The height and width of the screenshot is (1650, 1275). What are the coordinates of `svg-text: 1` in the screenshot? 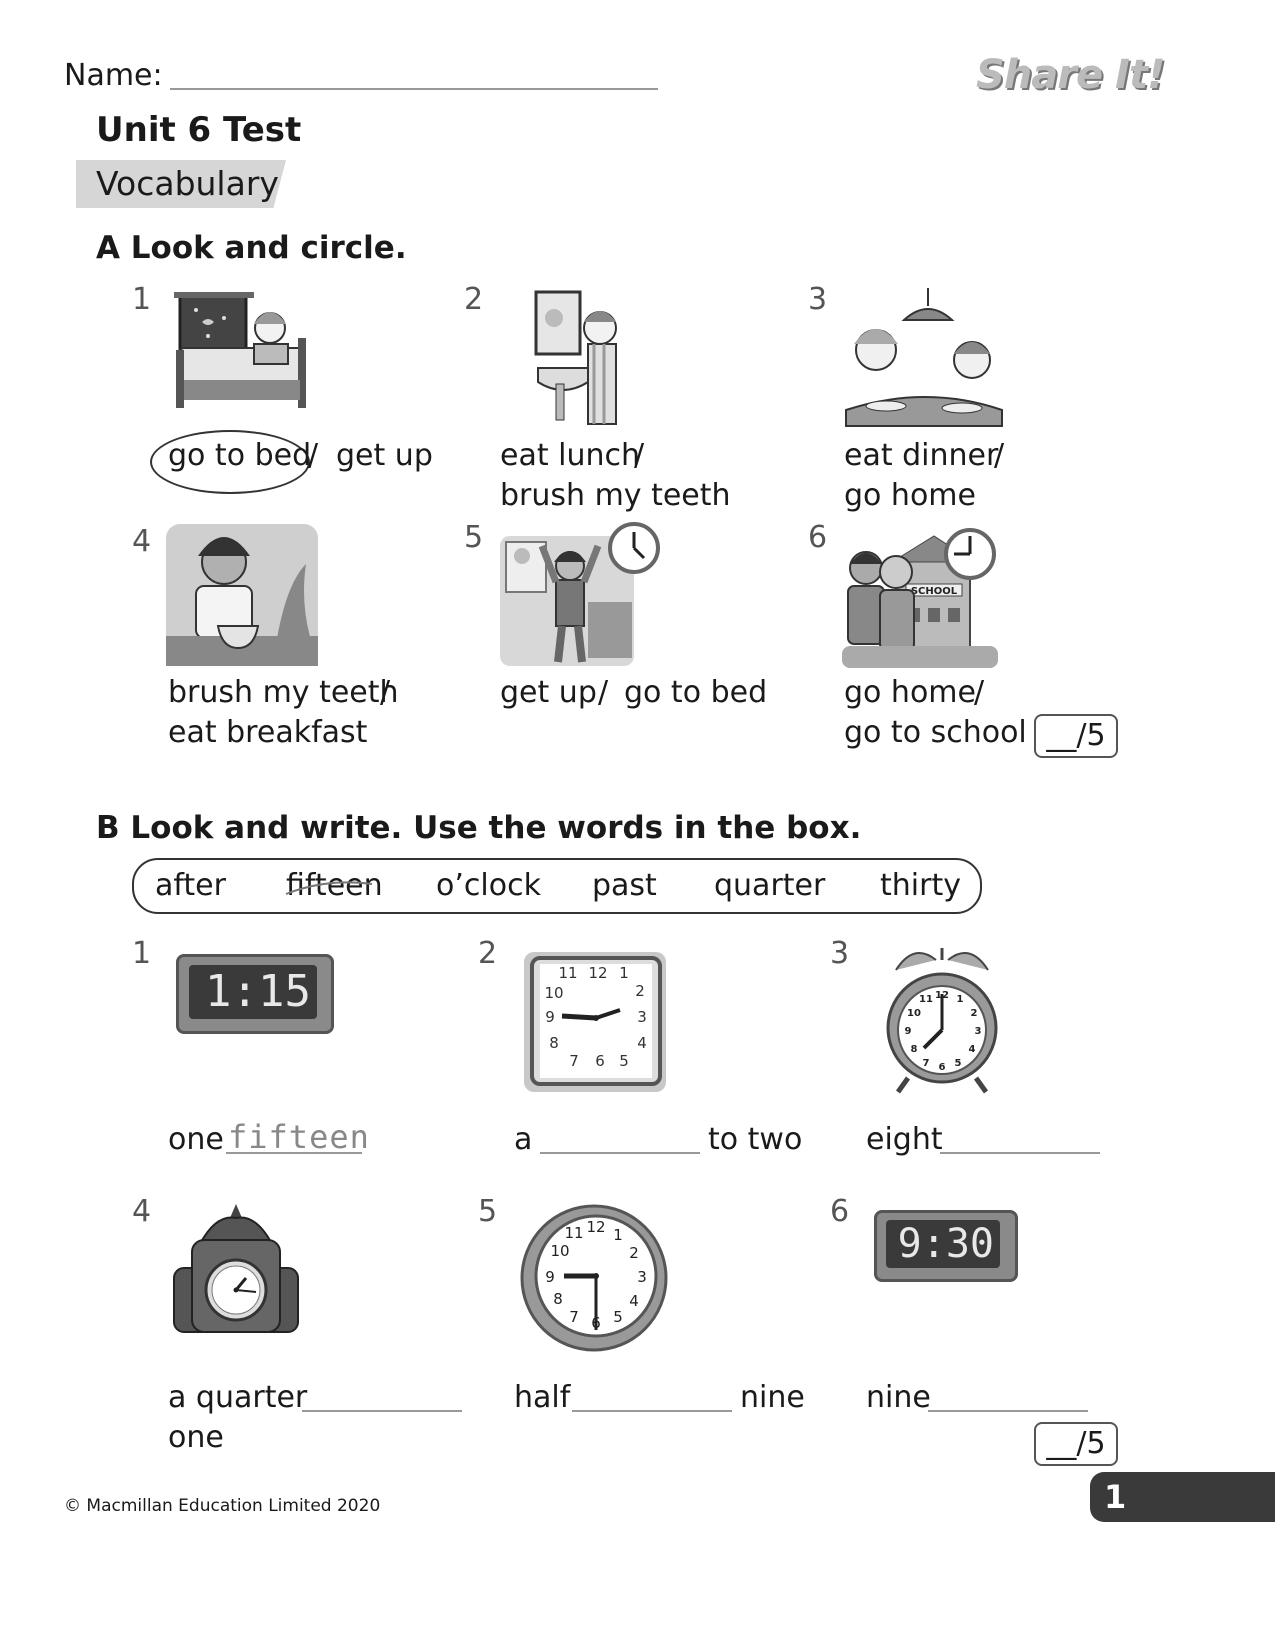 It's located at (960, 999).